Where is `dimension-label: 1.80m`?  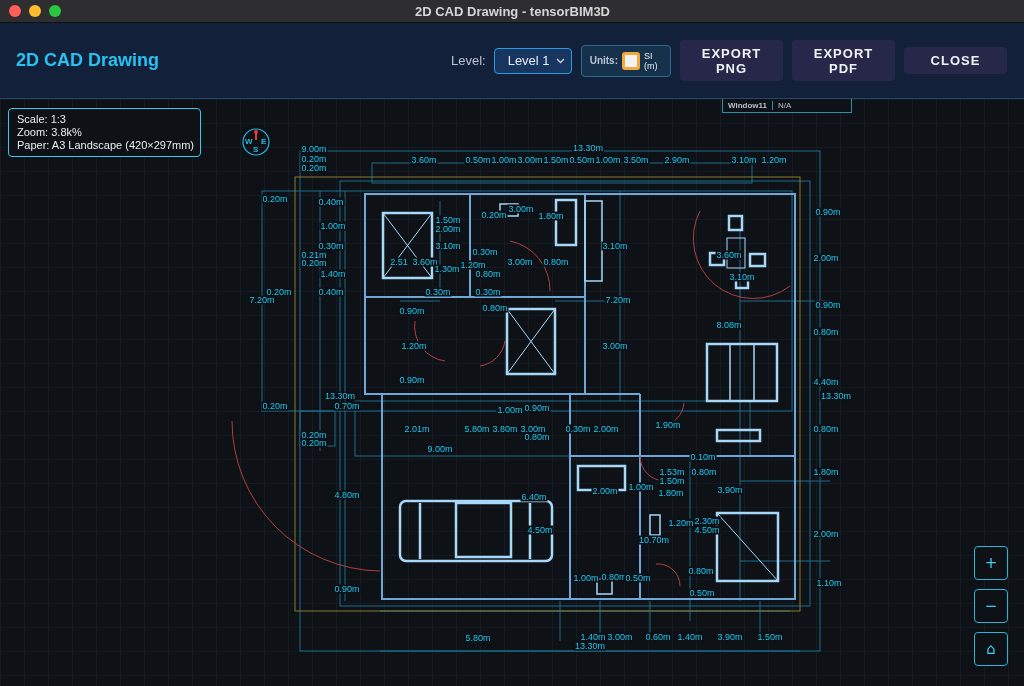 dimension-label: 1.80m is located at coordinates (826, 472).